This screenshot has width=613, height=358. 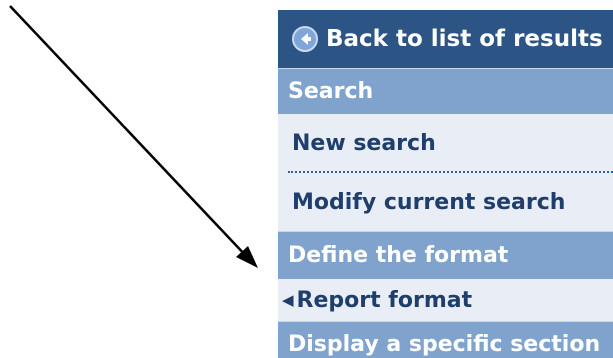 I want to click on section-header-search: Search, so click(x=445, y=91).